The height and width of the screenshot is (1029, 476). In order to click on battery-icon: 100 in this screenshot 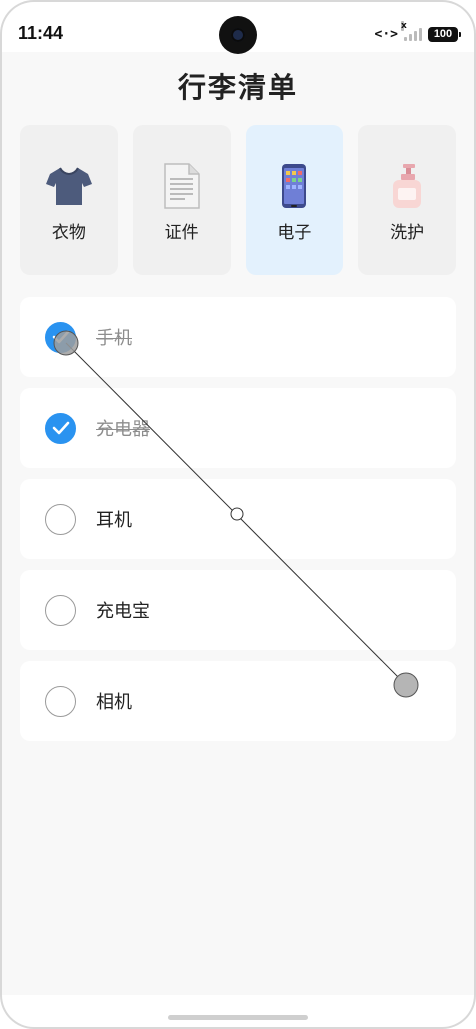, I will do `click(444, 34)`.